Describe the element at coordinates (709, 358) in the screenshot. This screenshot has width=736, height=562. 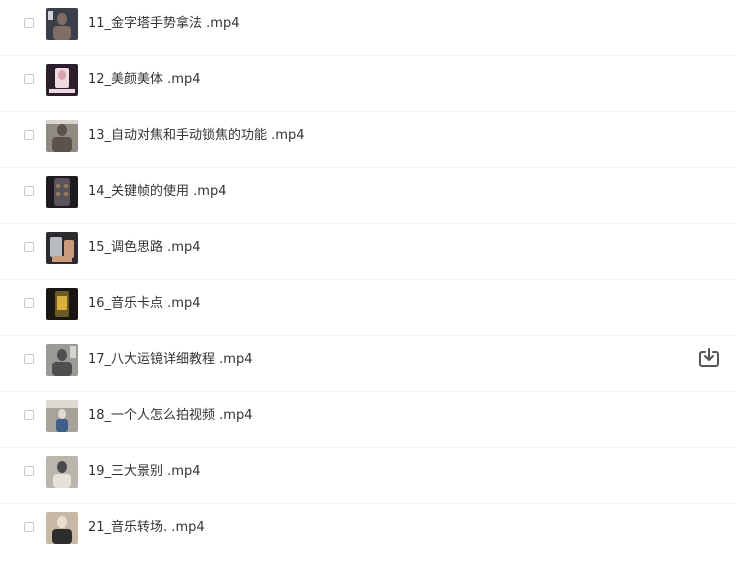
I see `download-icon` at that location.